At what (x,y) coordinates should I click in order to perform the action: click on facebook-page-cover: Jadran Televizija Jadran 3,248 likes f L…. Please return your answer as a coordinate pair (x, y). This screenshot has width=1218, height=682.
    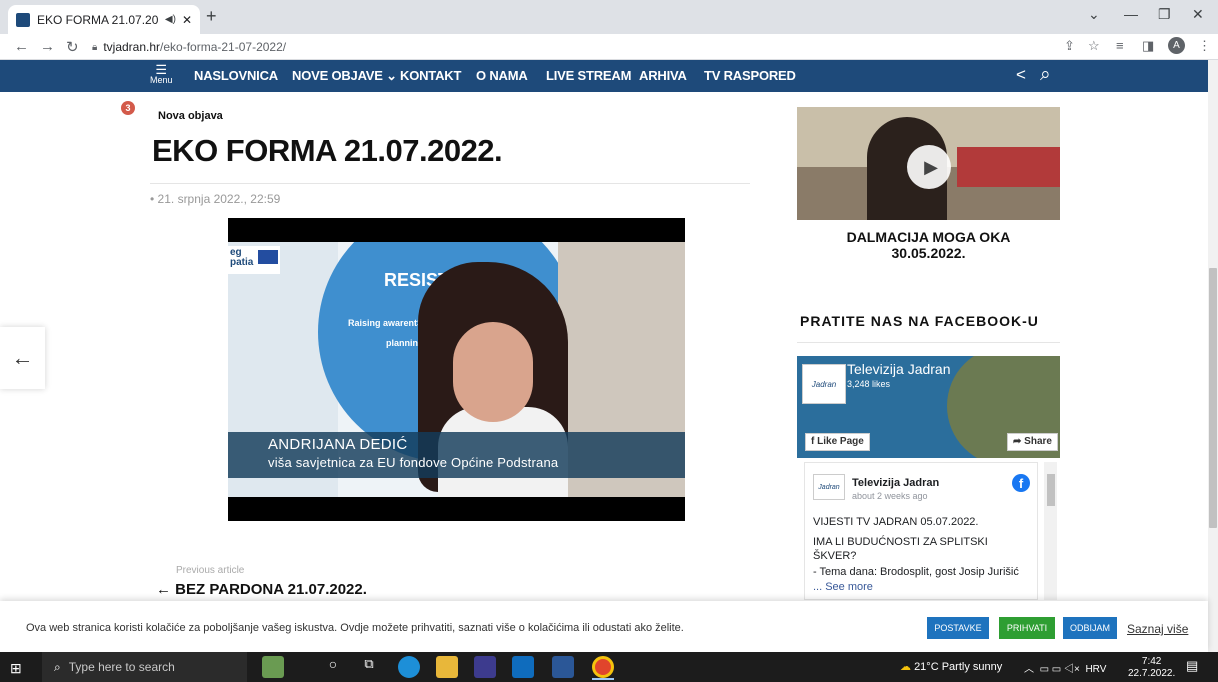
    Looking at the image, I should click on (928, 407).